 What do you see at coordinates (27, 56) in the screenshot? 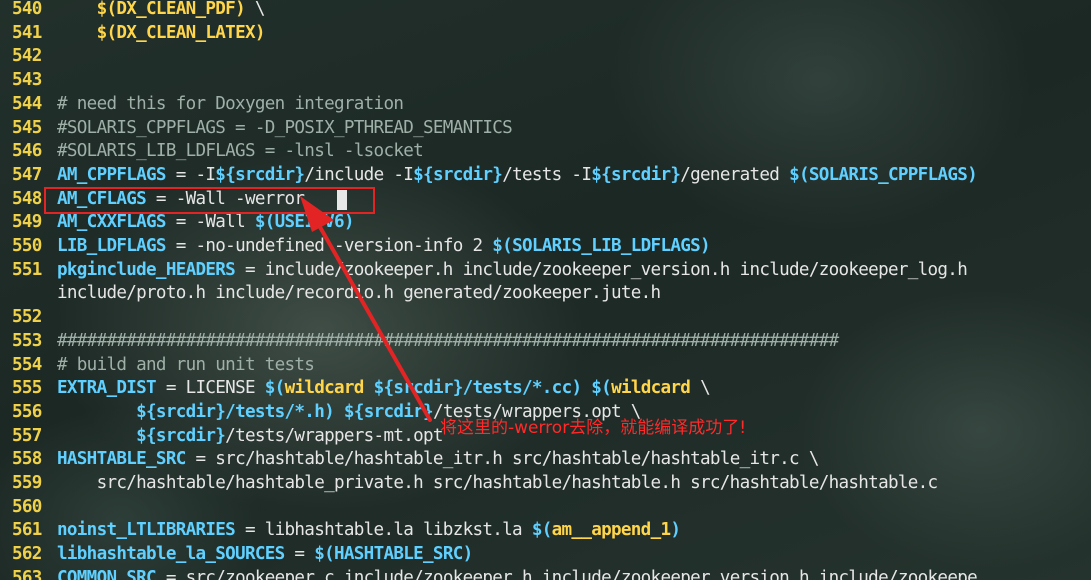
I see `line-number: 542` at bounding box center [27, 56].